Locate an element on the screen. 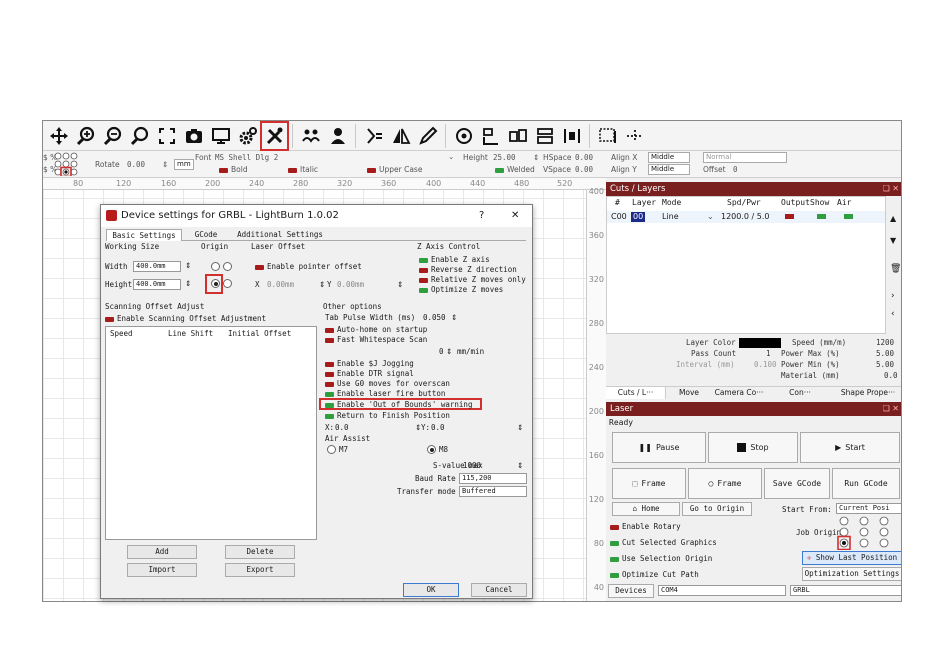  target-icon is located at coordinates (463, 136).